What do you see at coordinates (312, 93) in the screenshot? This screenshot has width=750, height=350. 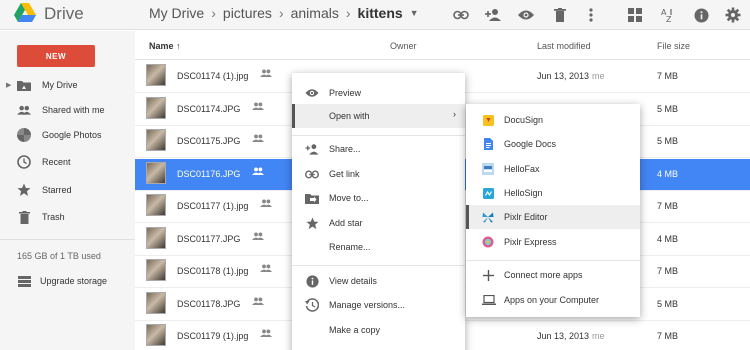 I see `eye-icon` at bounding box center [312, 93].